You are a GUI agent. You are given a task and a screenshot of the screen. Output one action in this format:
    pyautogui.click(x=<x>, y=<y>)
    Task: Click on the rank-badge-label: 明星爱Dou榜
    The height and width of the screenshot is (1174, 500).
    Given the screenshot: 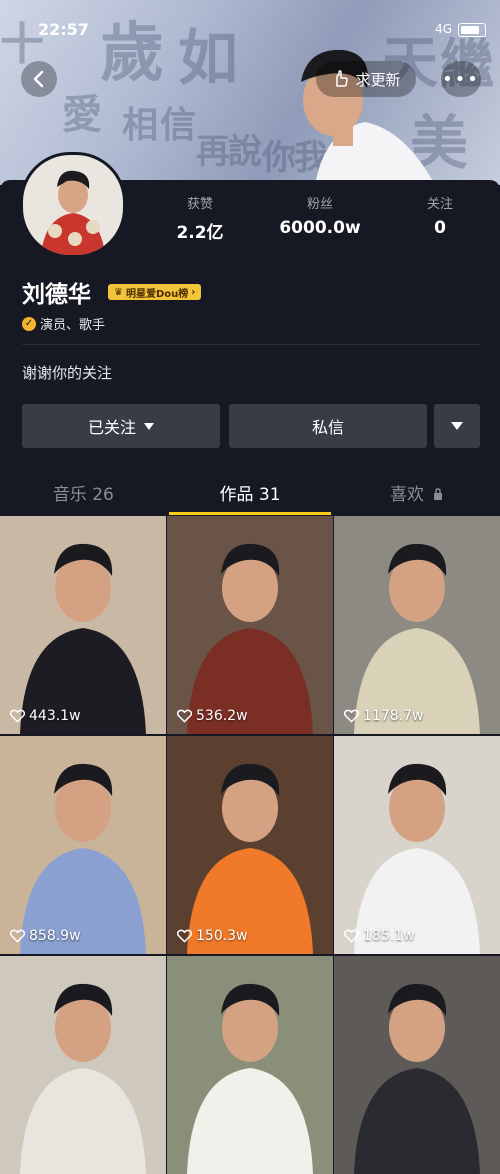 What is the action you would take?
    pyautogui.click(x=157, y=294)
    